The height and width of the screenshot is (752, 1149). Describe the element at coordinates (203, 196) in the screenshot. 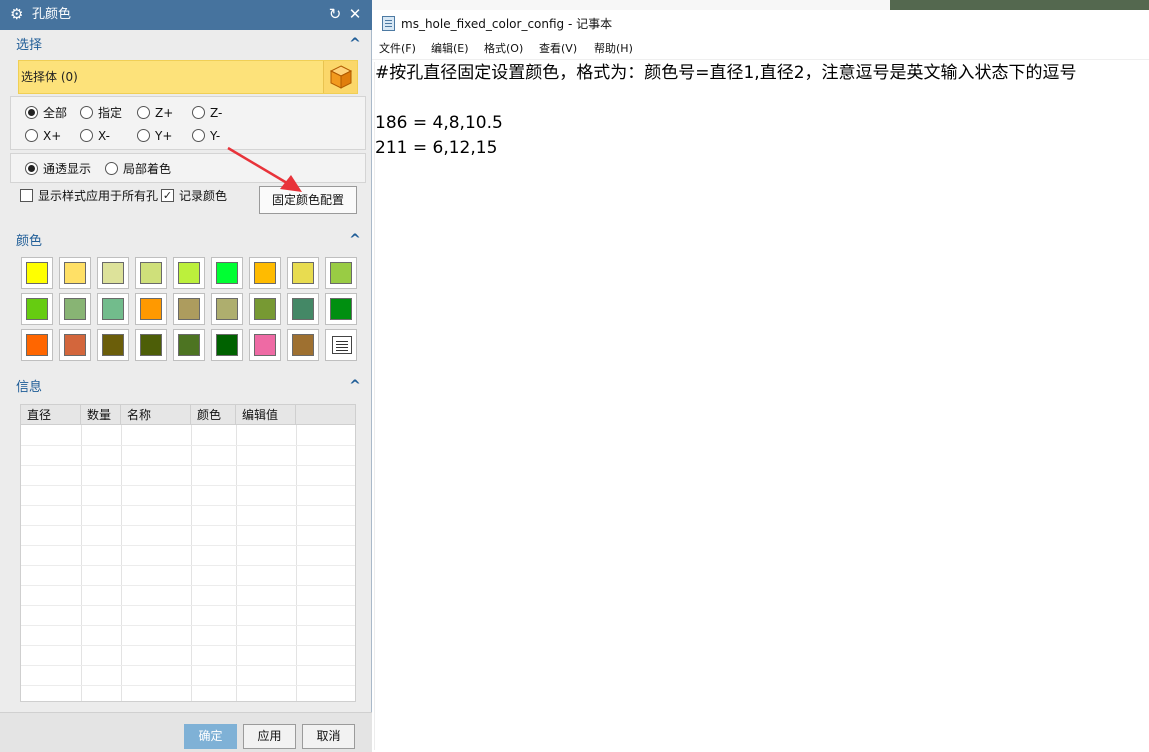

I see `checkbox-label: 记录颜色` at that location.